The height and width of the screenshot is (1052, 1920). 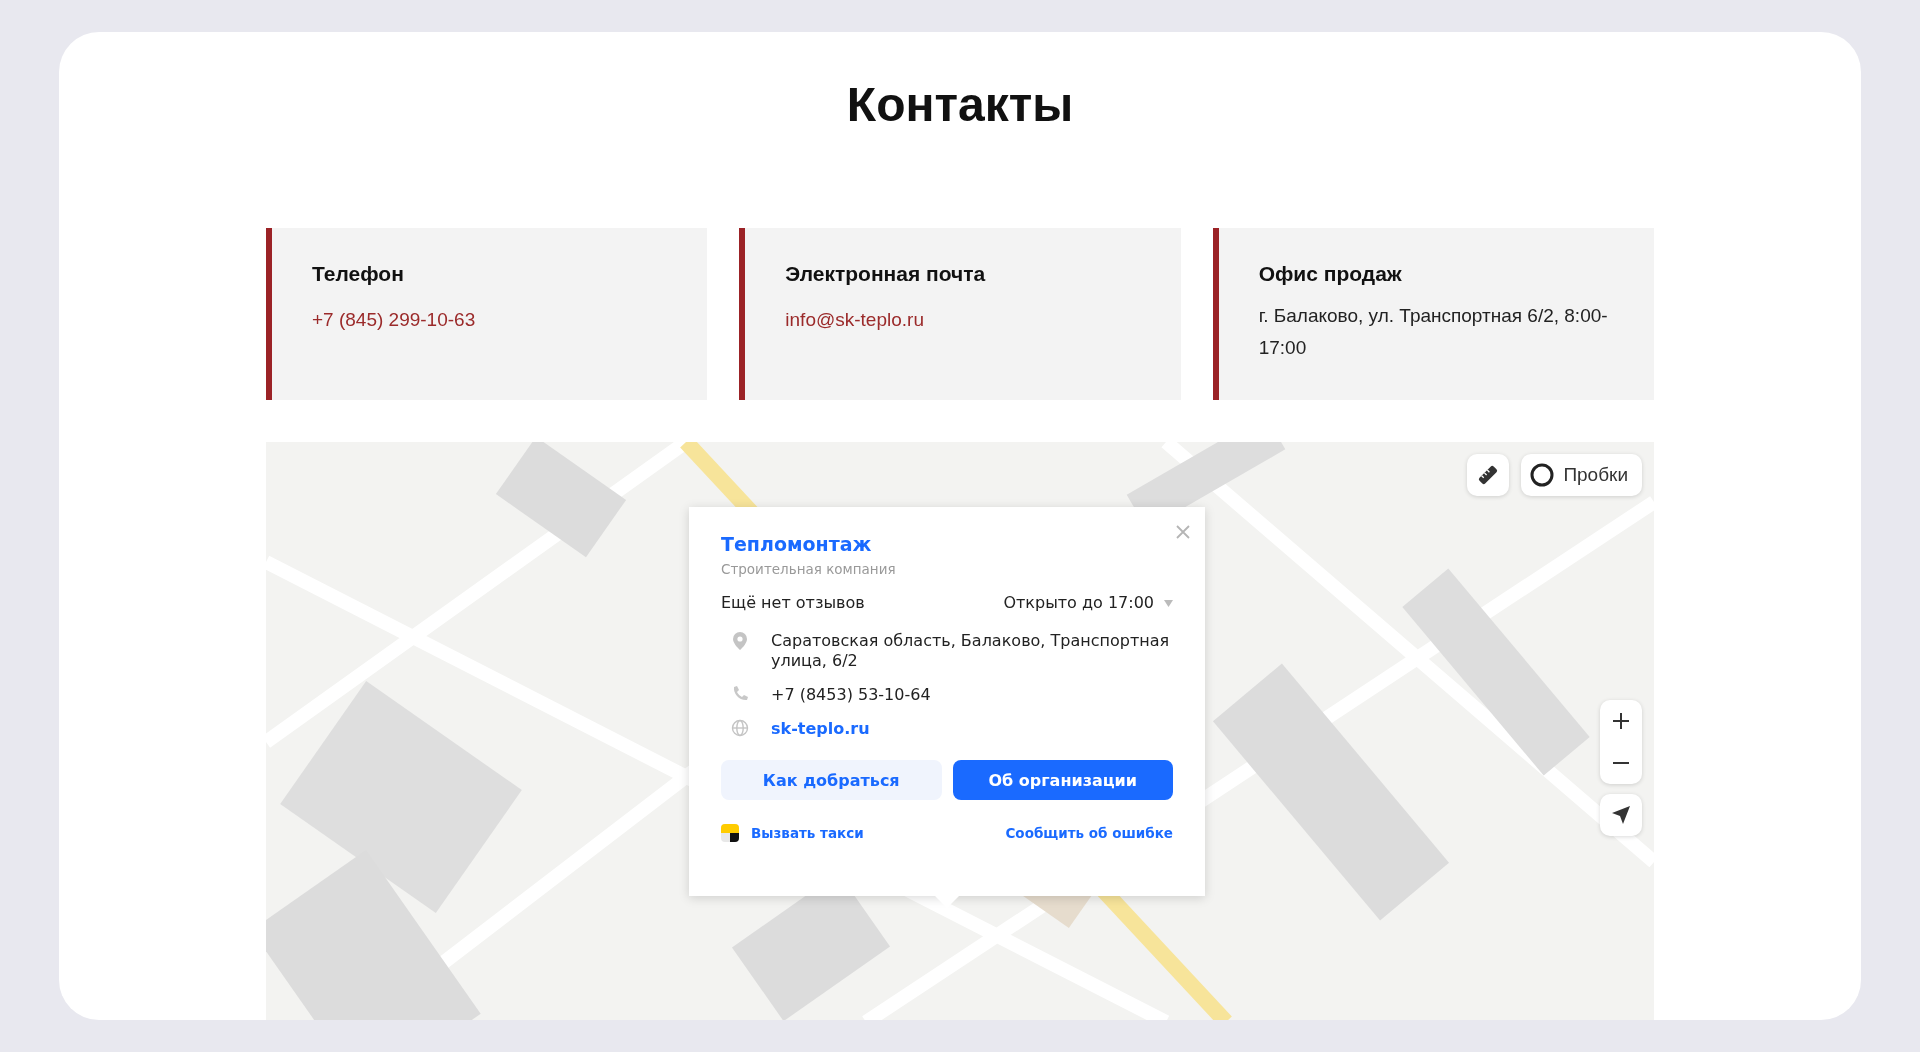 I want to click on taxi-icon, so click(x=730, y=833).